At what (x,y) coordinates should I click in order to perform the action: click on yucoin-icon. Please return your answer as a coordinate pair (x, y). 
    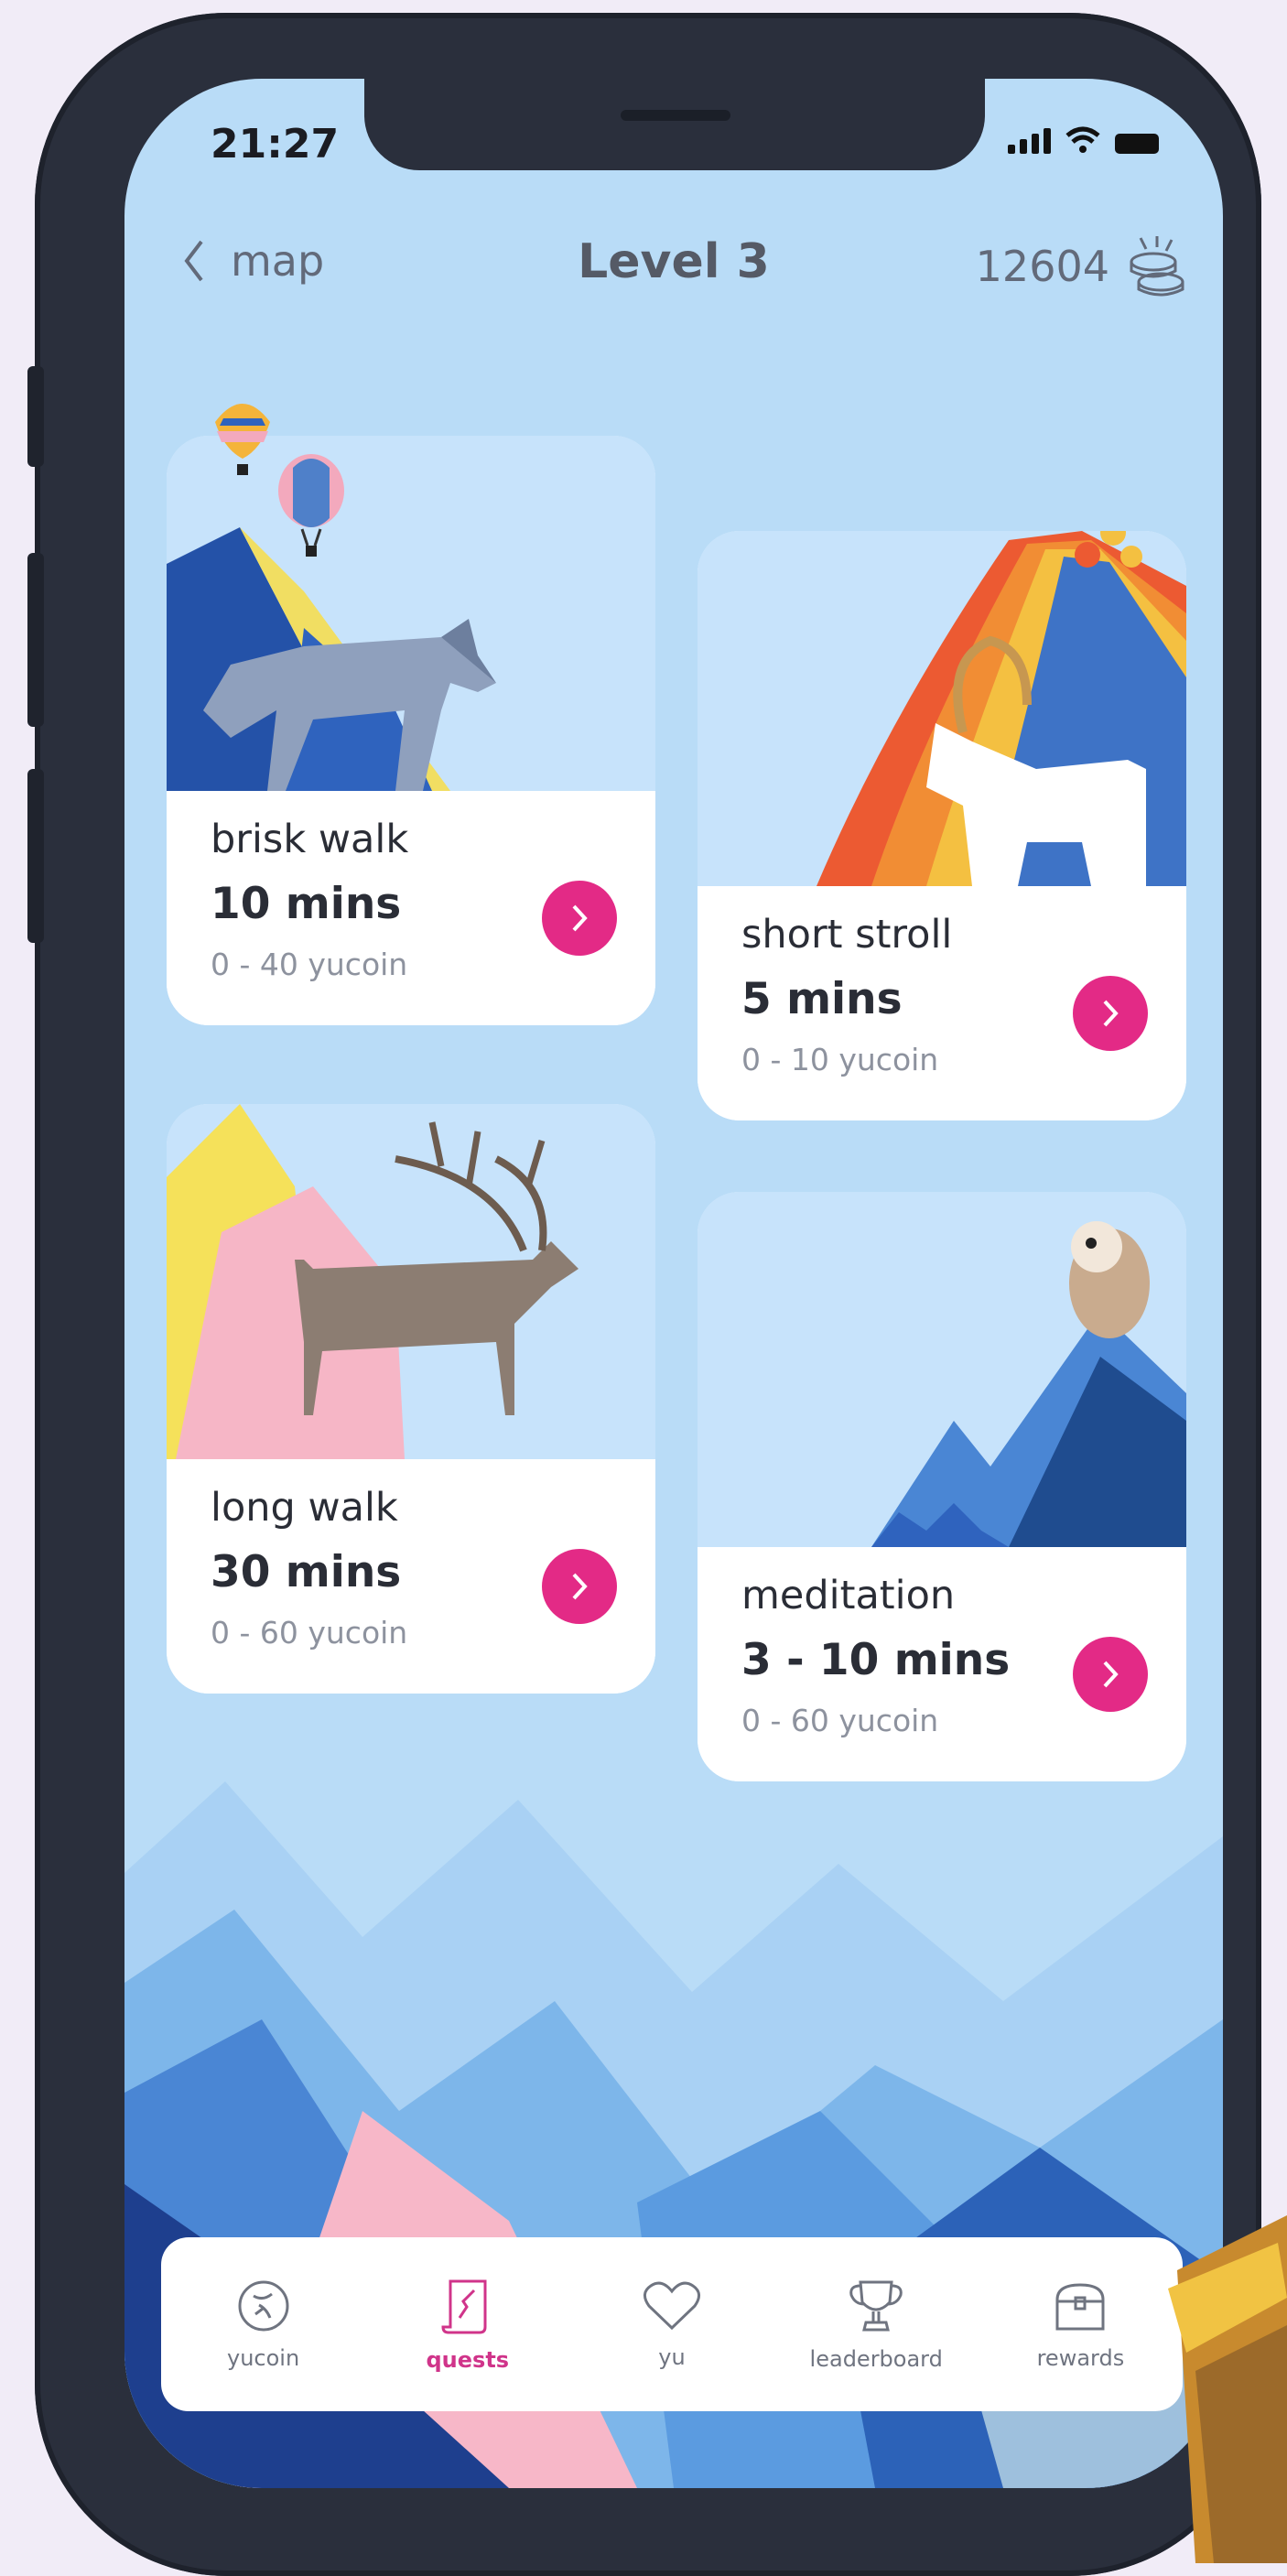
    Looking at the image, I should click on (263, 2306).